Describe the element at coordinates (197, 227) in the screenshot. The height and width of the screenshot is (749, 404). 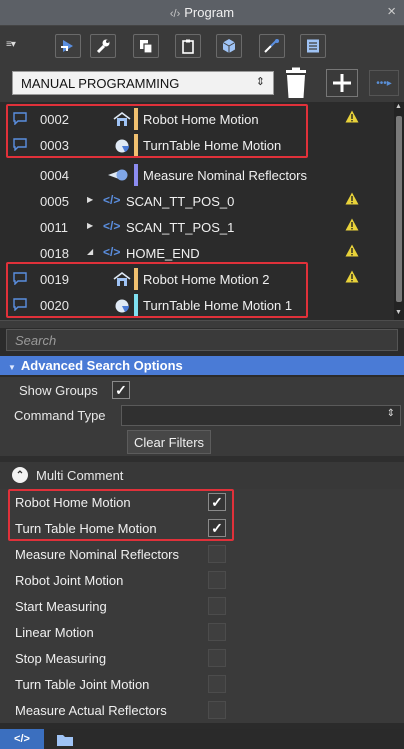
I see `tree-row: 0011 ▶ </> SCAN_TT_POS_1` at that location.